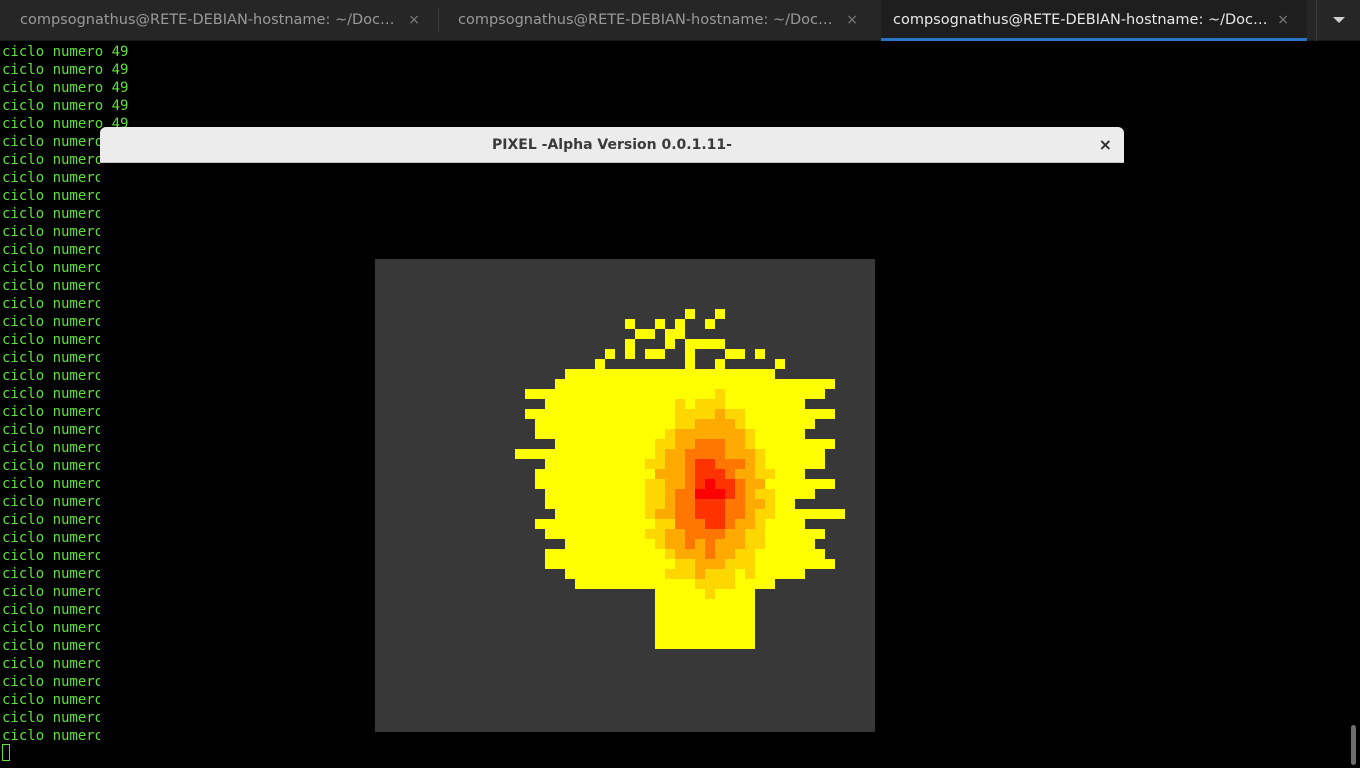 The height and width of the screenshot is (768, 1360). What do you see at coordinates (1354, 404) in the screenshot?
I see `terminal-scrollbar` at bounding box center [1354, 404].